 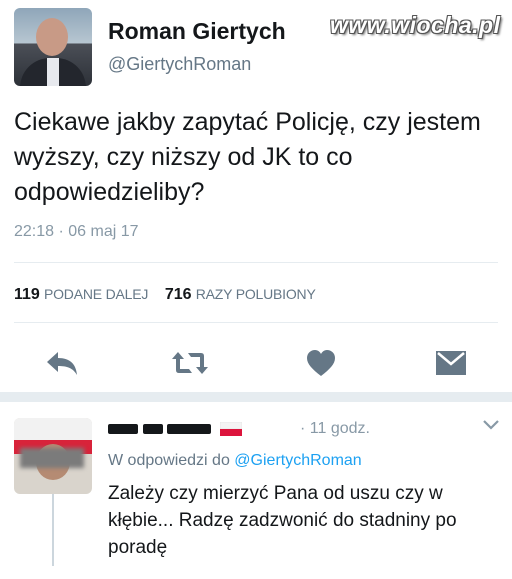 What do you see at coordinates (96, 294) in the screenshot?
I see `retweets-label: PODANE DALEJ` at bounding box center [96, 294].